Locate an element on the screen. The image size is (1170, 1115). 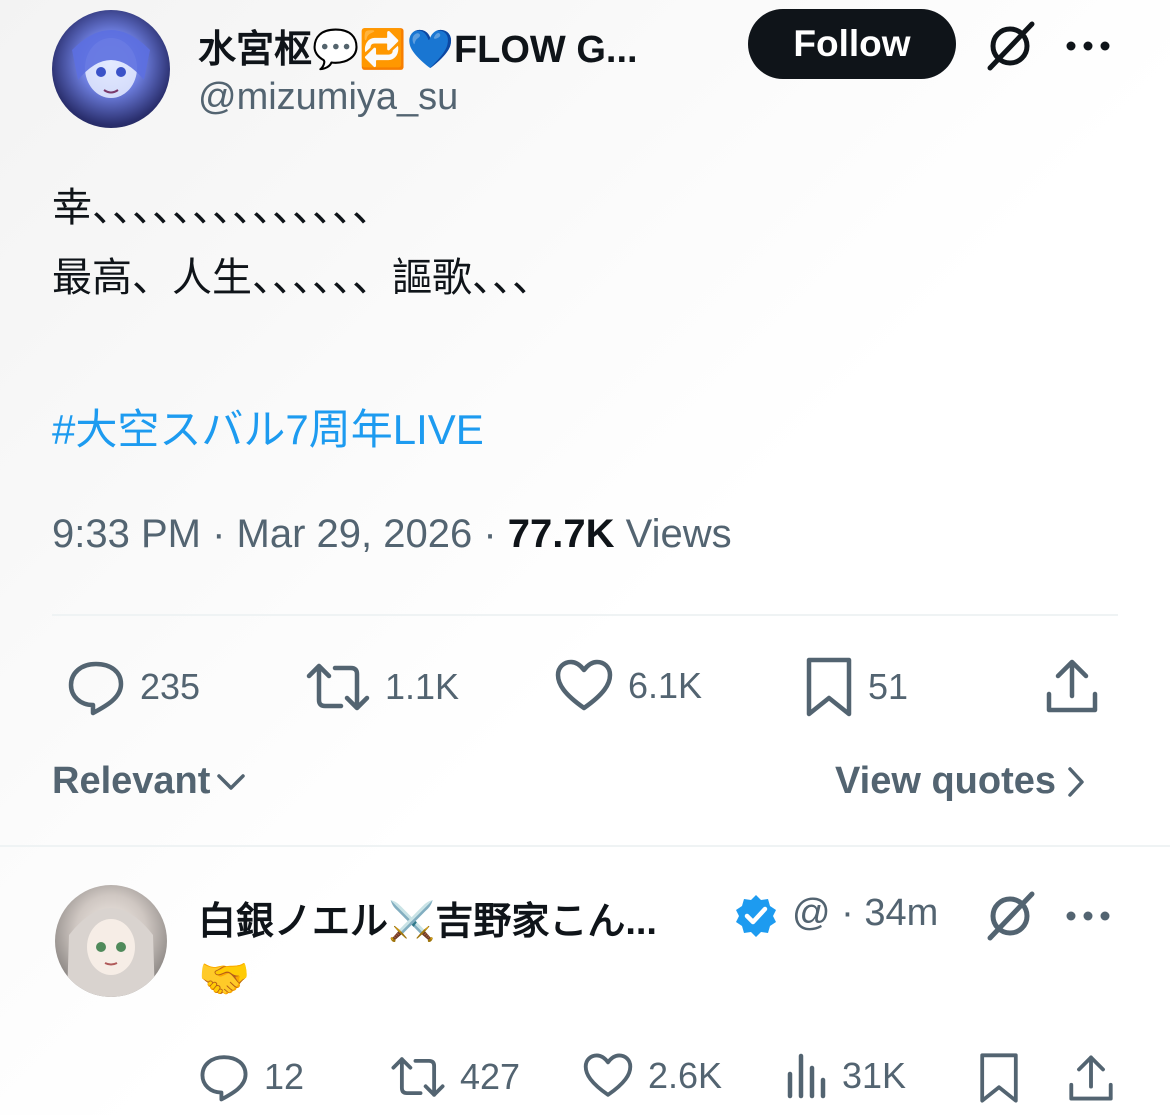
reply-share-icon is located at coordinates (1091, 1078).